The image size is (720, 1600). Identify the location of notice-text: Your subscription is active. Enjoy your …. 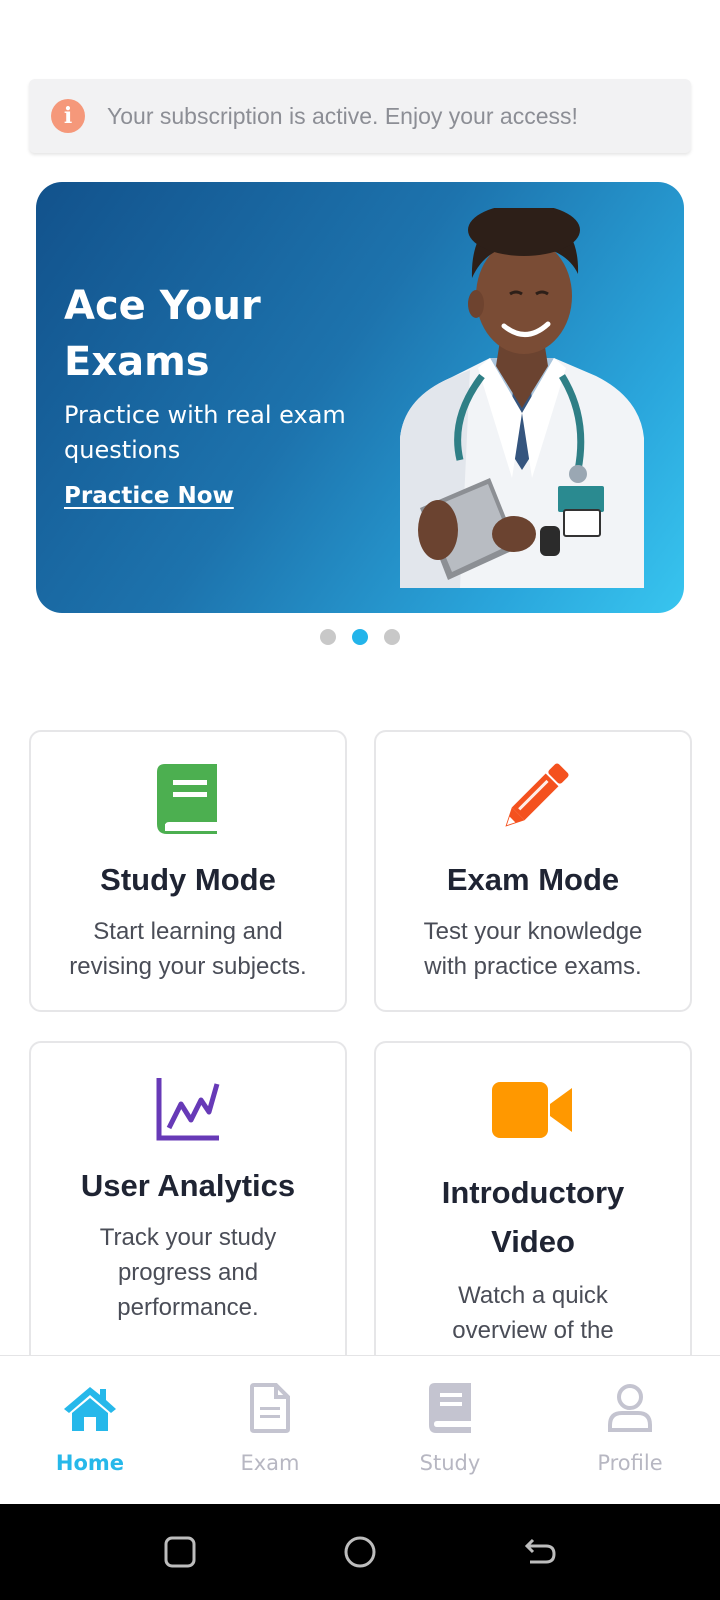
(342, 115).